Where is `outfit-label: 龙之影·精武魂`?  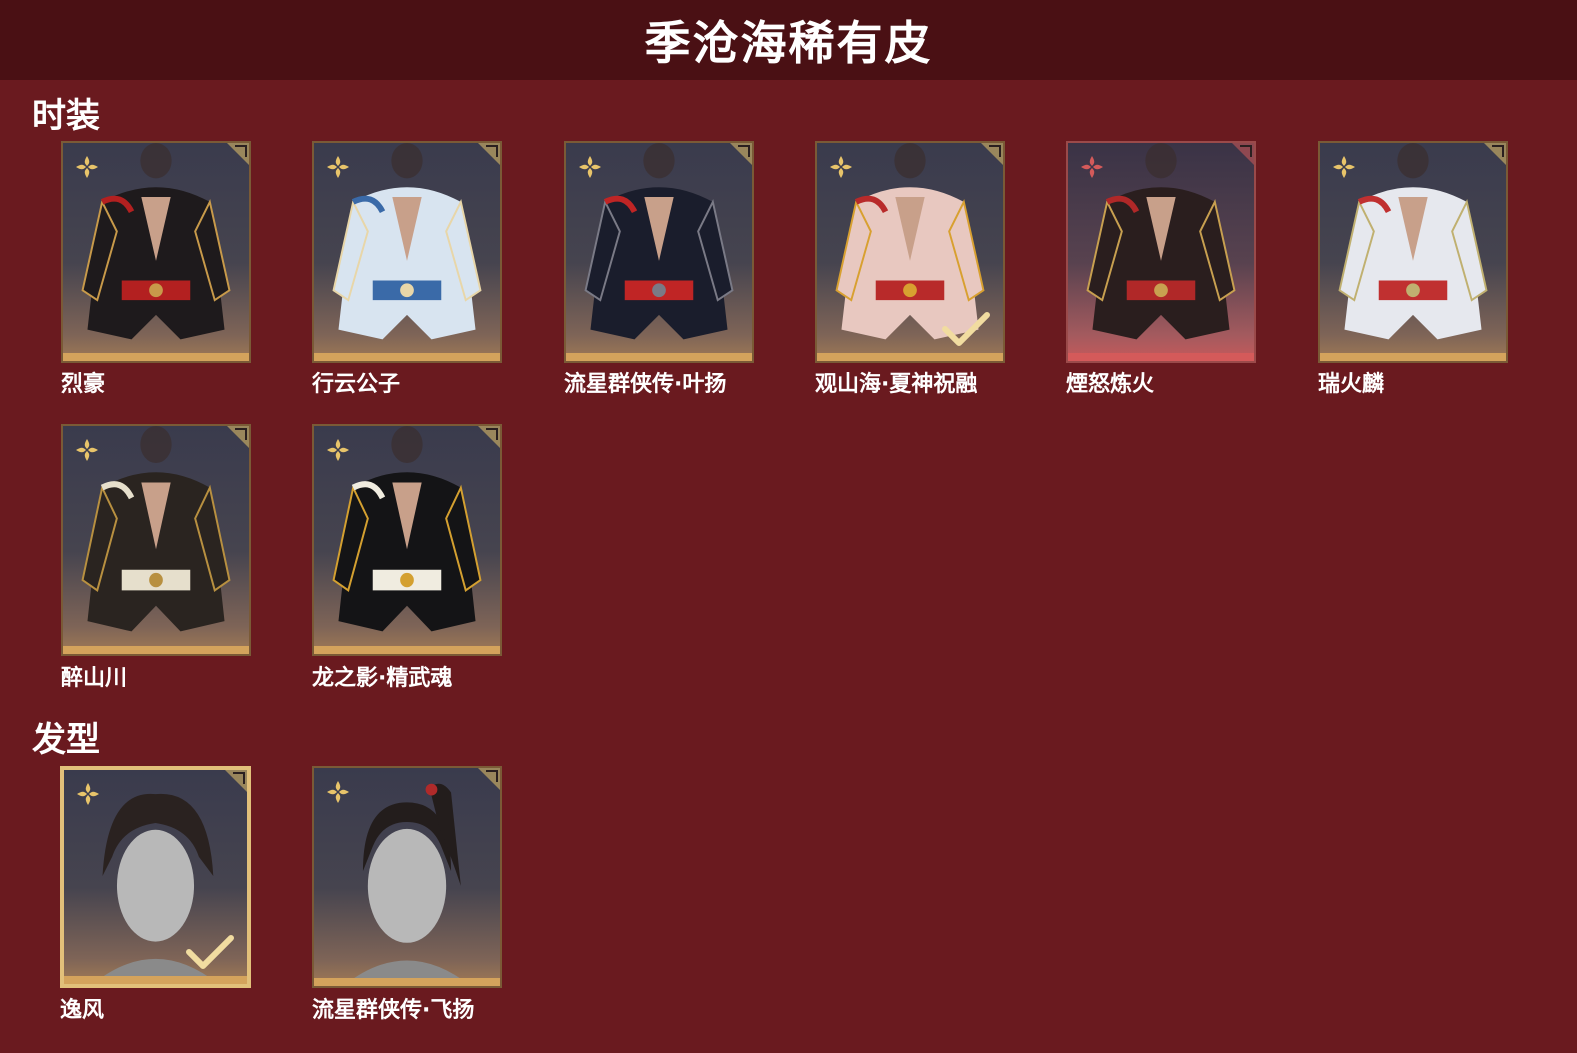
outfit-label: 龙之影·精武魂 is located at coordinates (382, 678).